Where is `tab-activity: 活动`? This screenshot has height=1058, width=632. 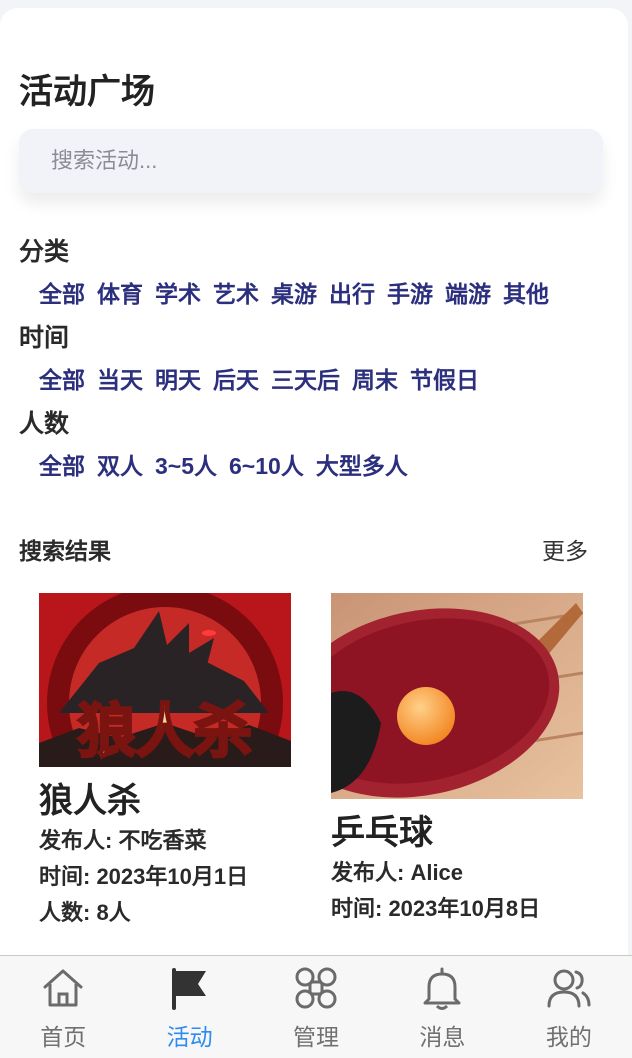
tab-activity: 活动 is located at coordinates (189, 1007).